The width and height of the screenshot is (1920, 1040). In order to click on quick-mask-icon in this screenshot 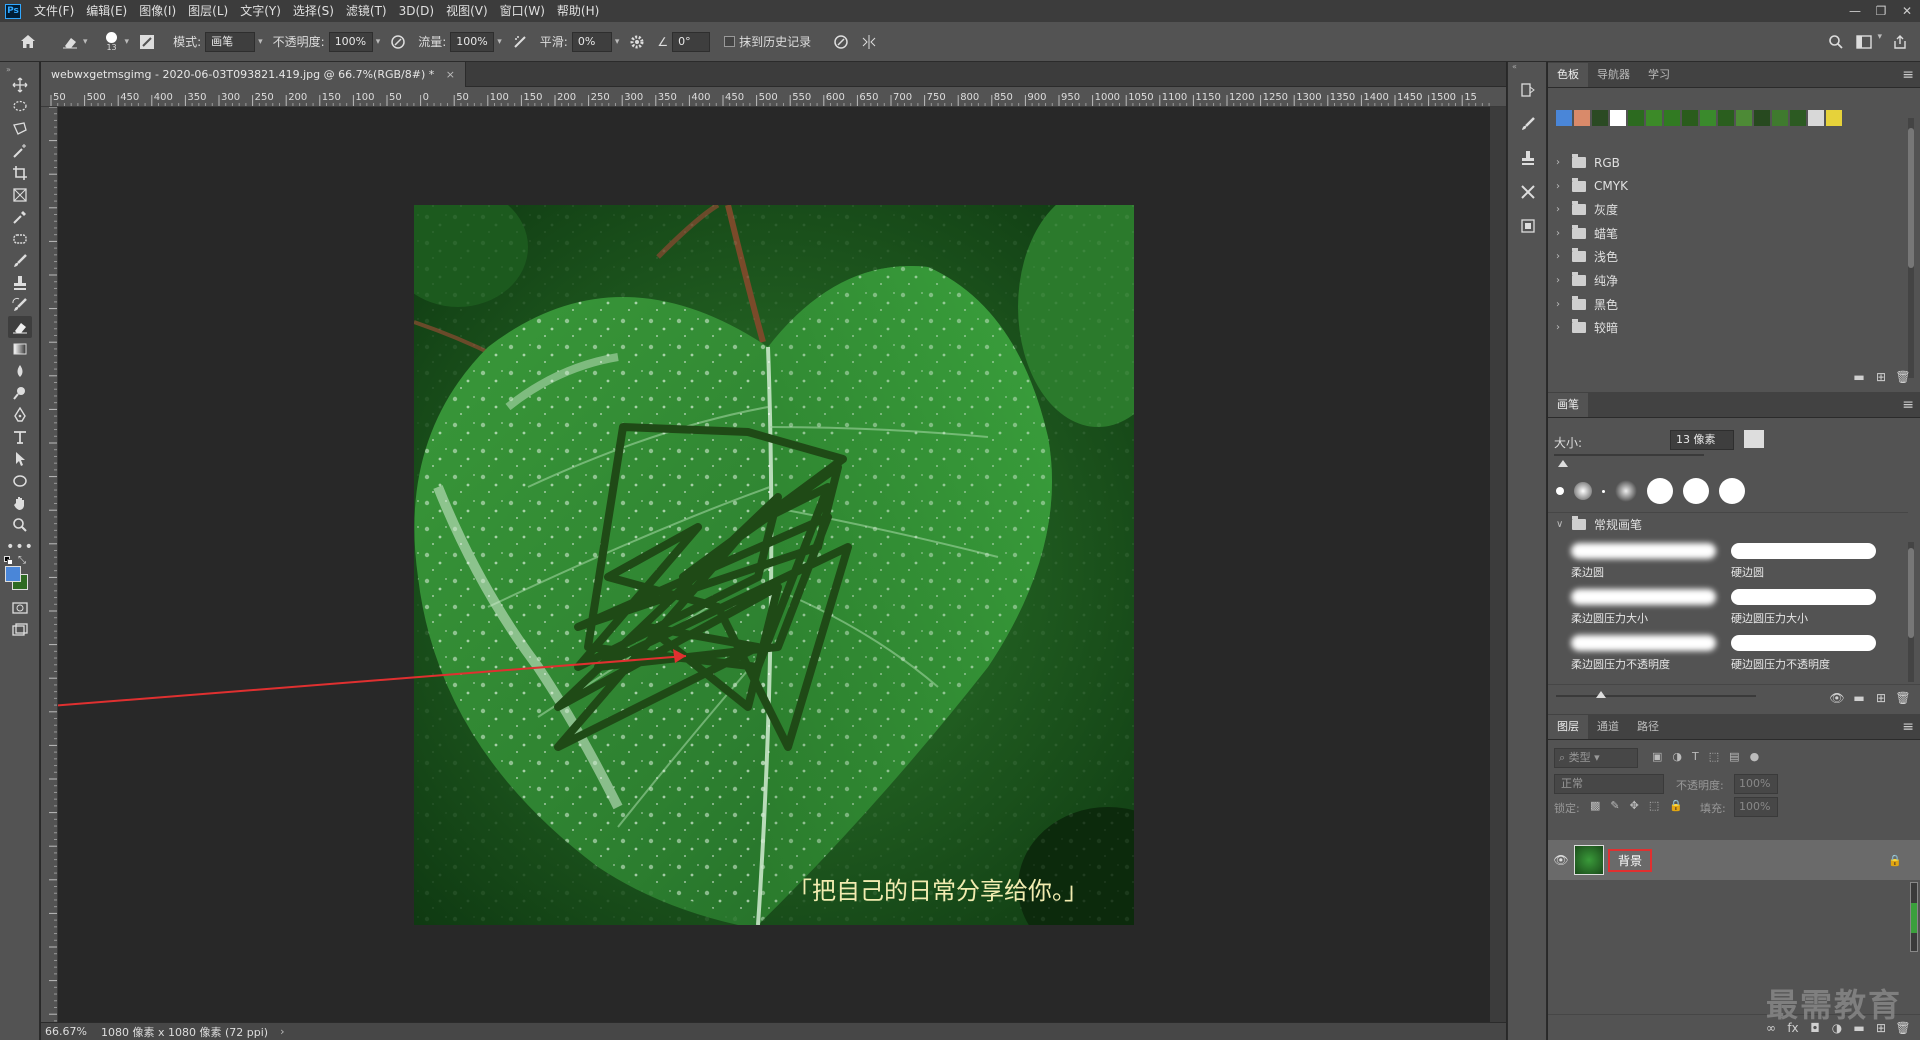, I will do `click(20, 608)`.